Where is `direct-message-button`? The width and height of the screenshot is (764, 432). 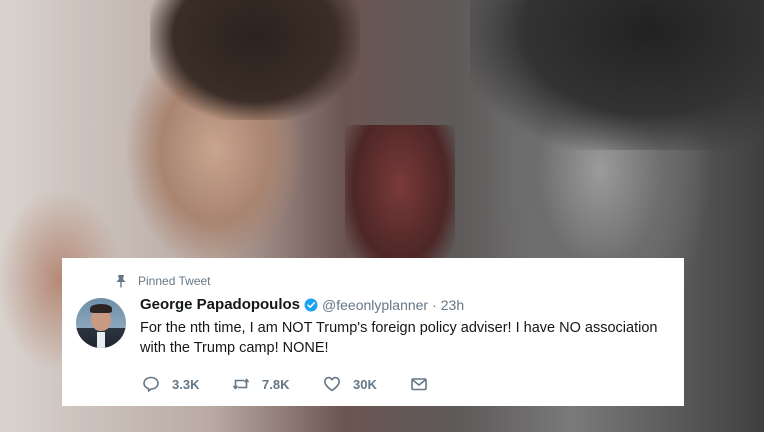 direct-message-button is located at coordinates (425, 384).